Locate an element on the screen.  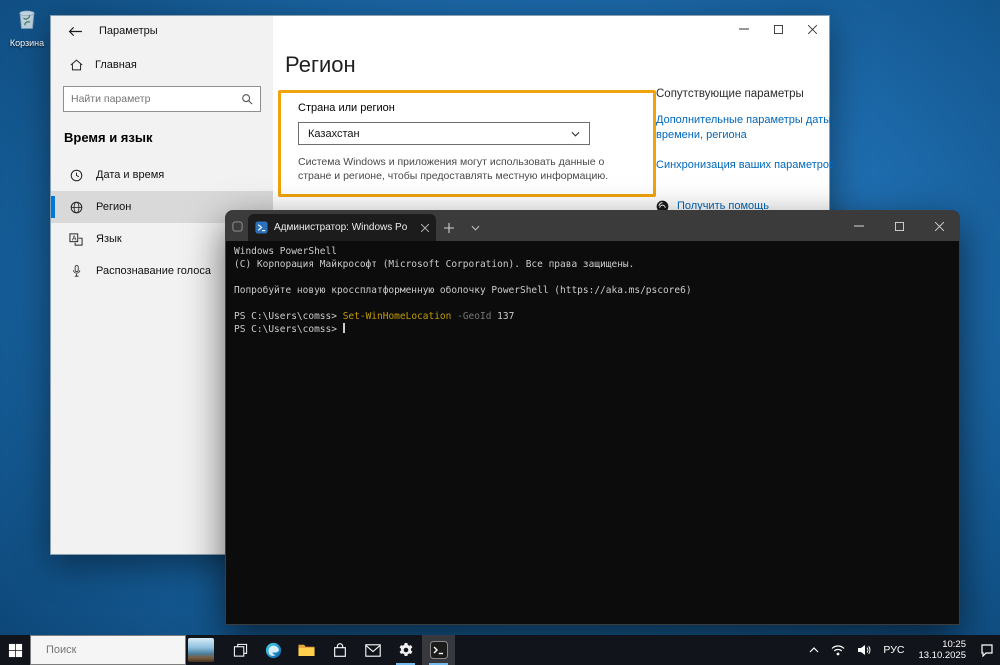
command-text: Set-WinHomeLocation is located at coordinates (397, 316).